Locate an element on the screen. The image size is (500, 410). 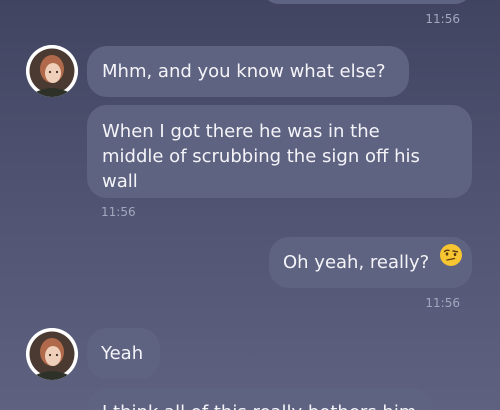
message-bubble-incoming: Yeah is located at coordinates (123, 353).